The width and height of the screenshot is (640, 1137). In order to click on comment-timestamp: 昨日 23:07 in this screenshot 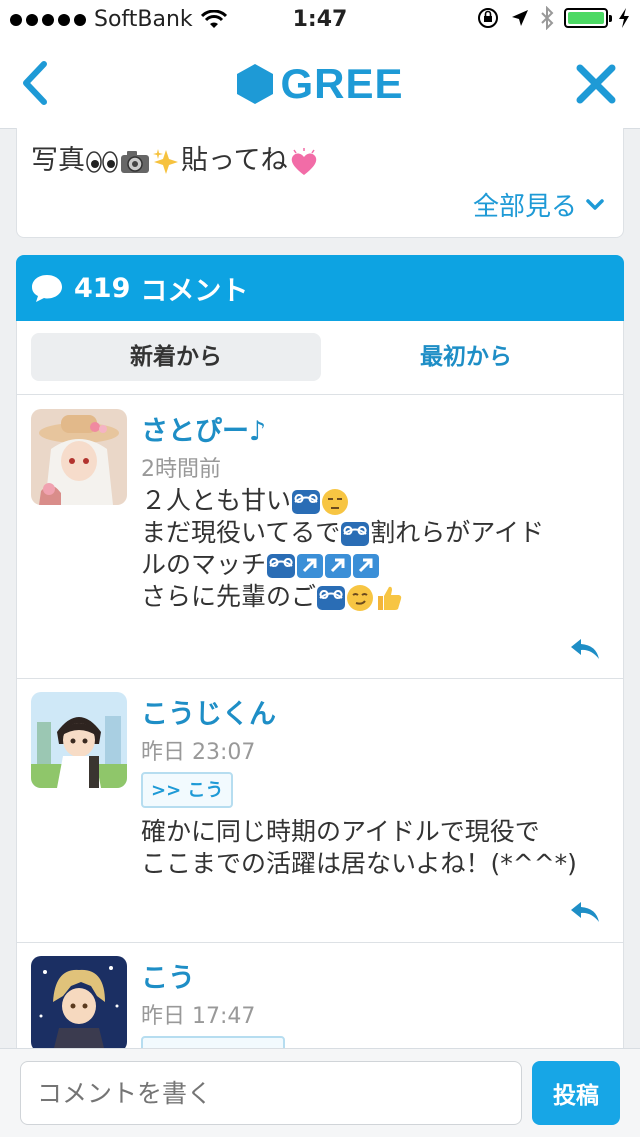, I will do `click(198, 752)`.